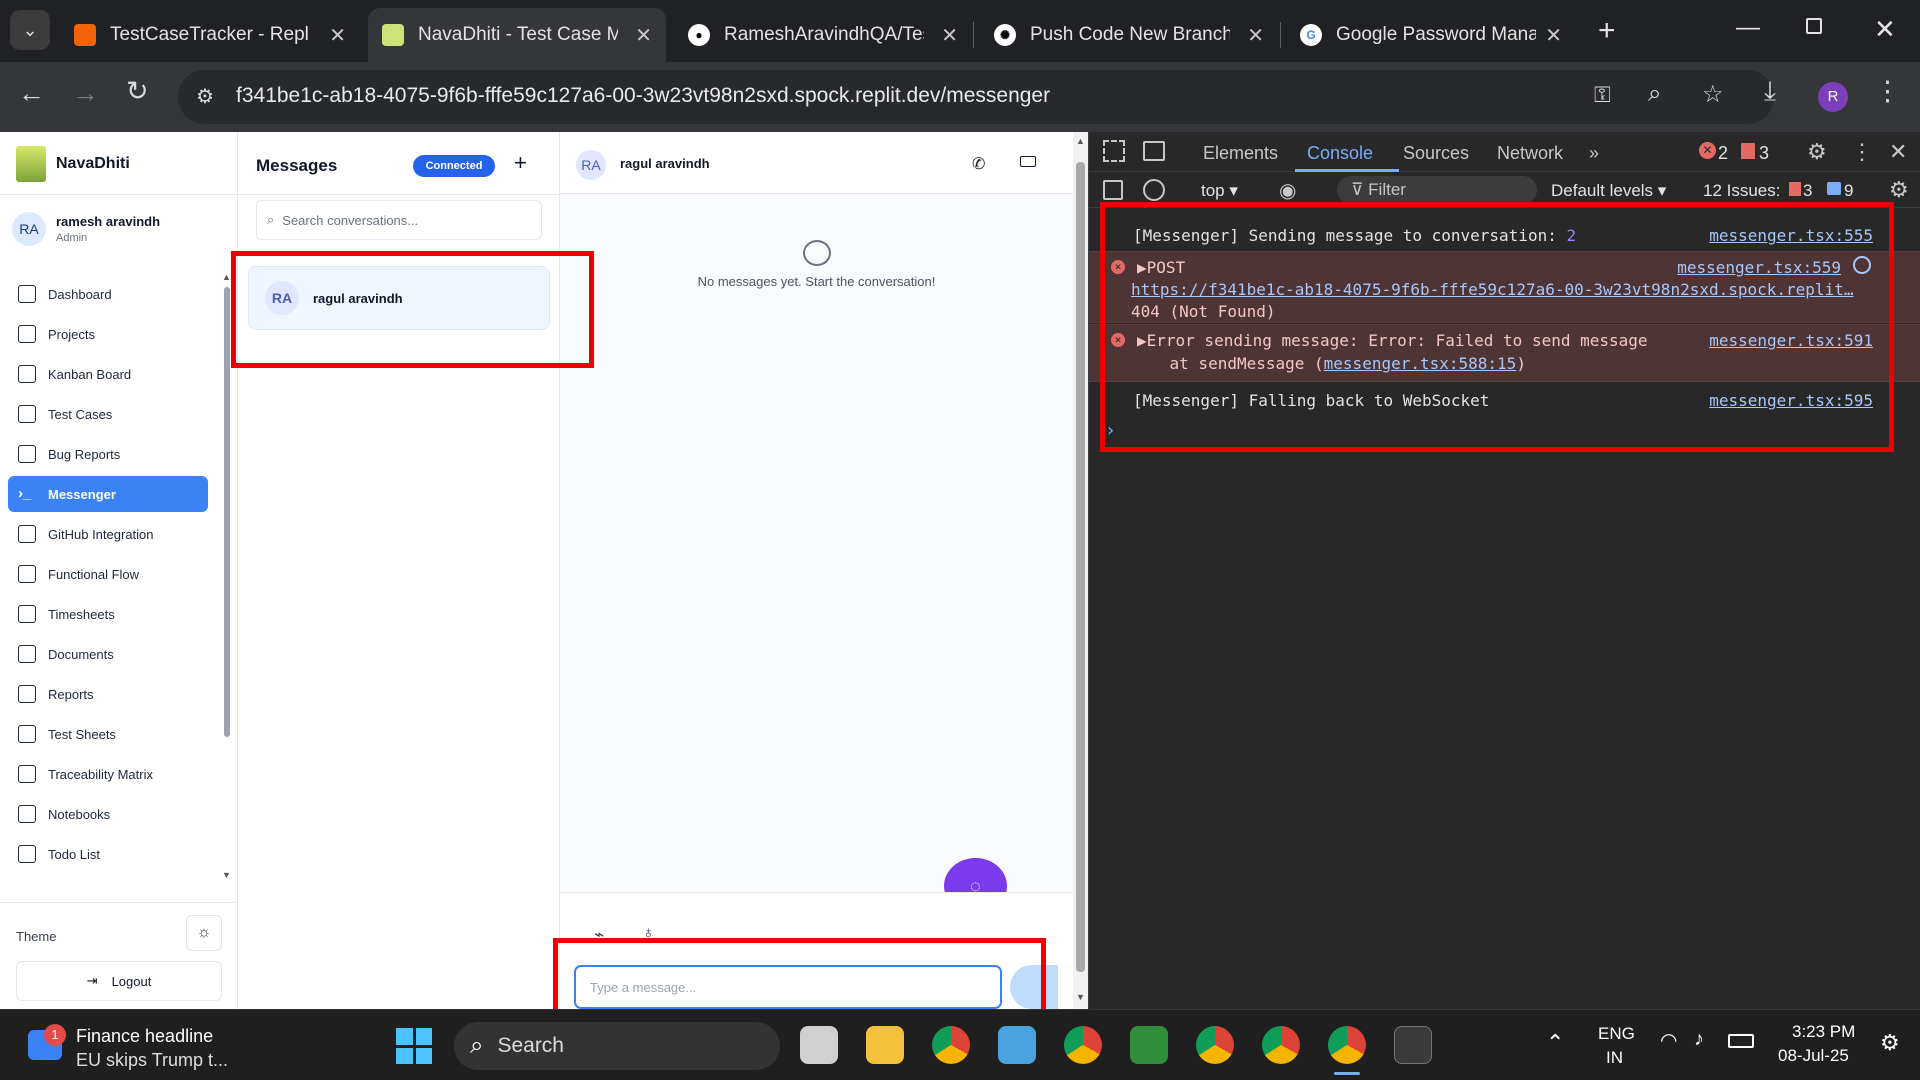 This screenshot has height=1080, width=1920. Describe the element at coordinates (1885, 29) in the screenshot. I see `close-window-icon: ✕` at that location.